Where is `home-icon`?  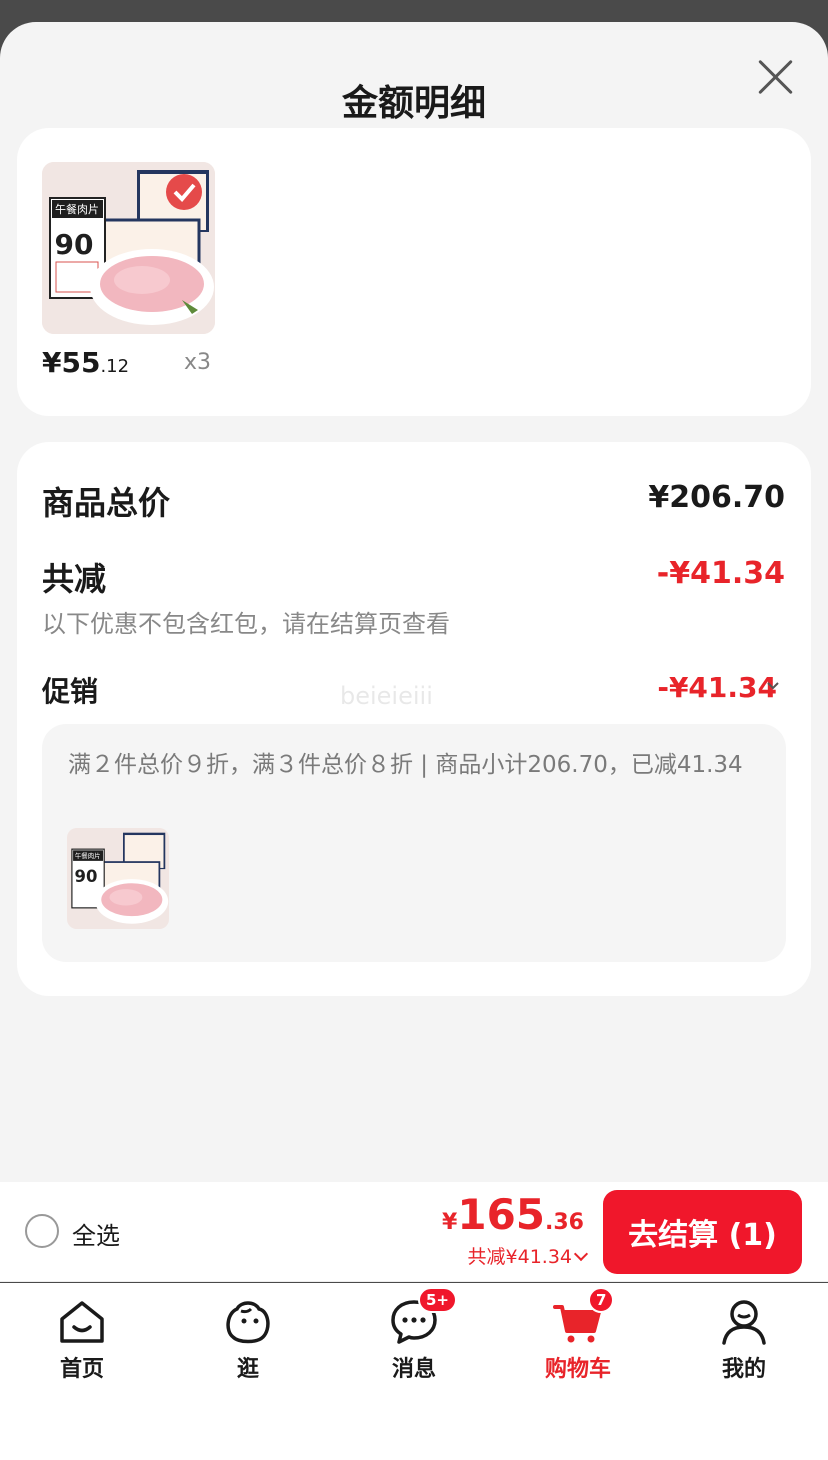 home-icon is located at coordinates (82, 1322).